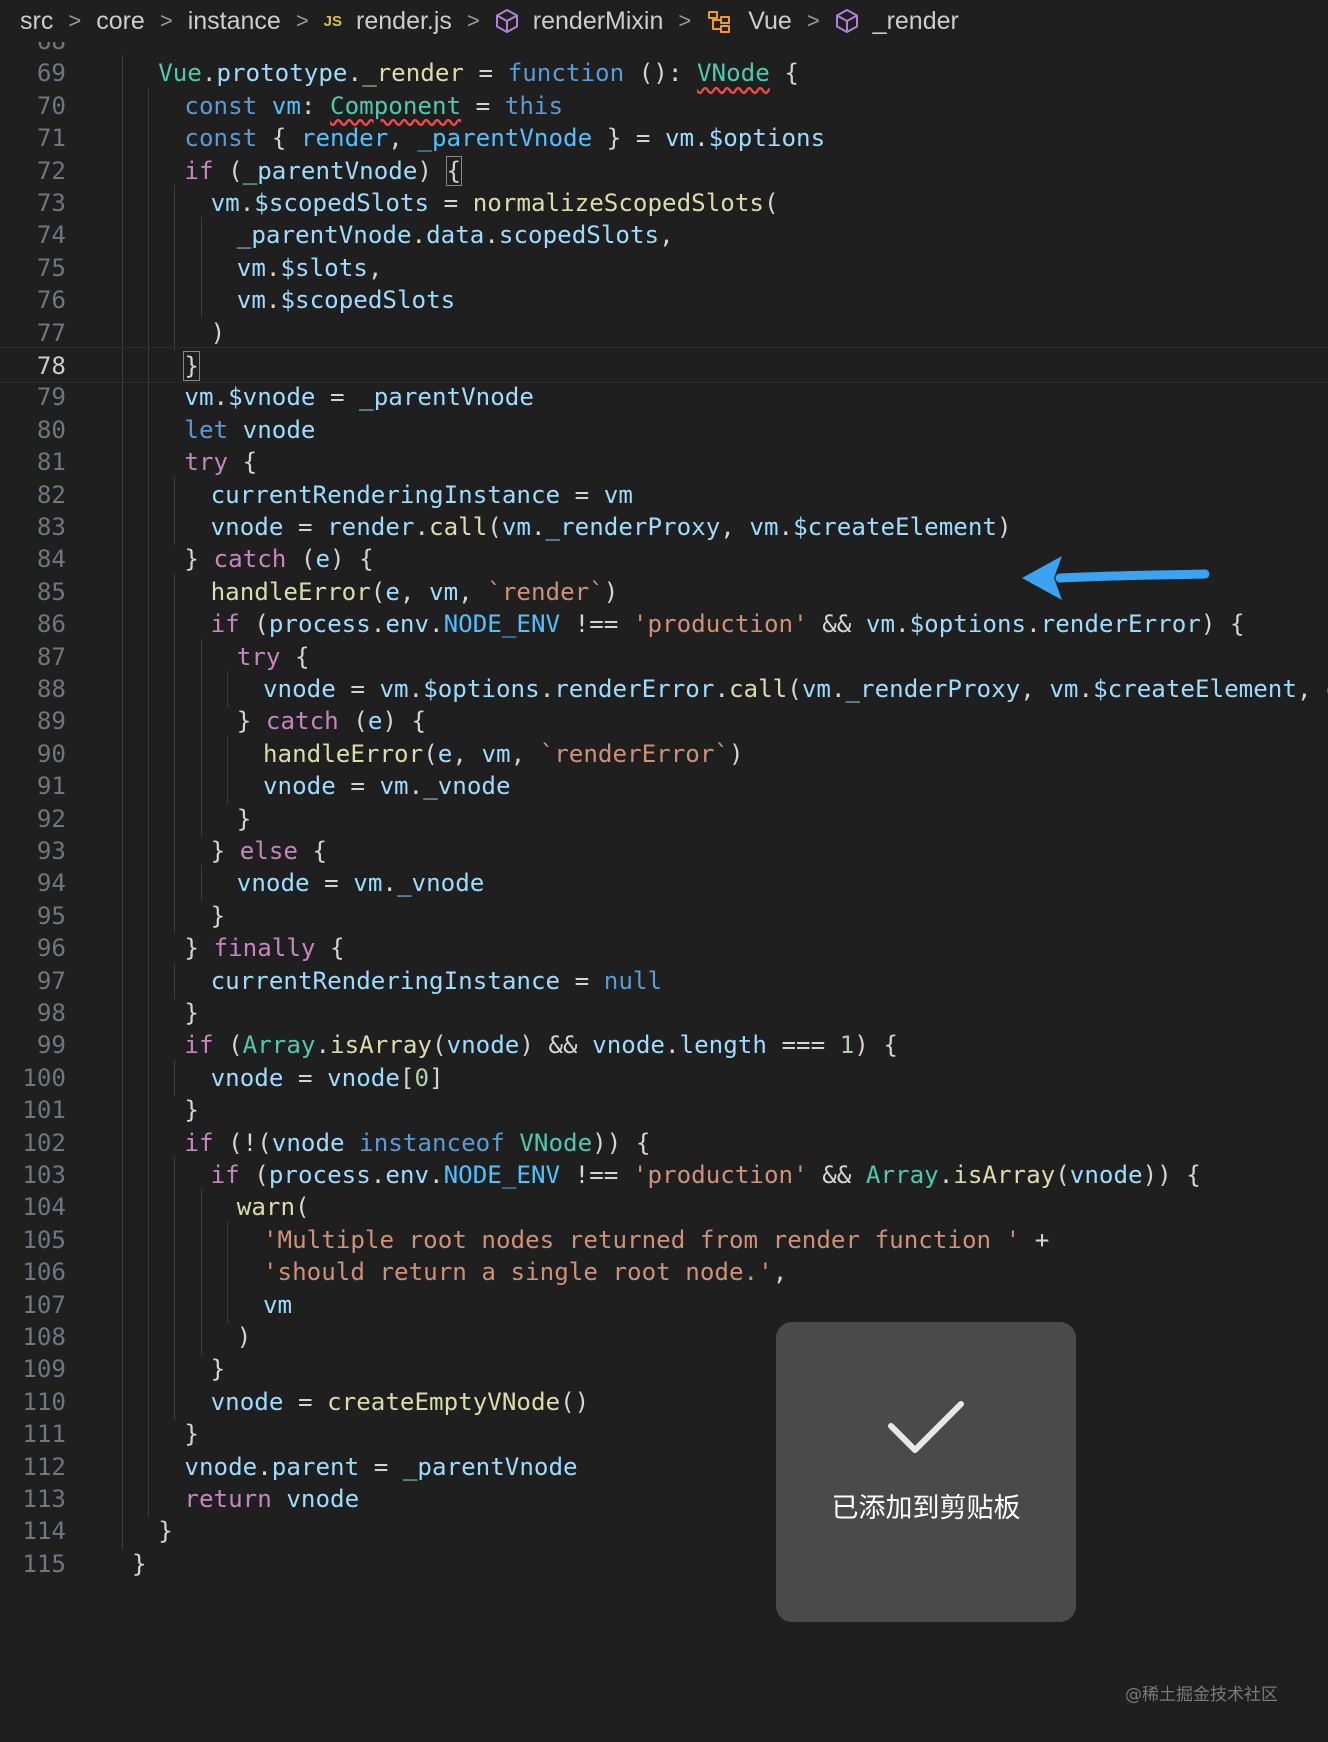 This screenshot has width=1328, height=1742. What do you see at coordinates (664, 1304) in the screenshot?
I see `code-line: 107 vm` at bounding box center [664, 1304].